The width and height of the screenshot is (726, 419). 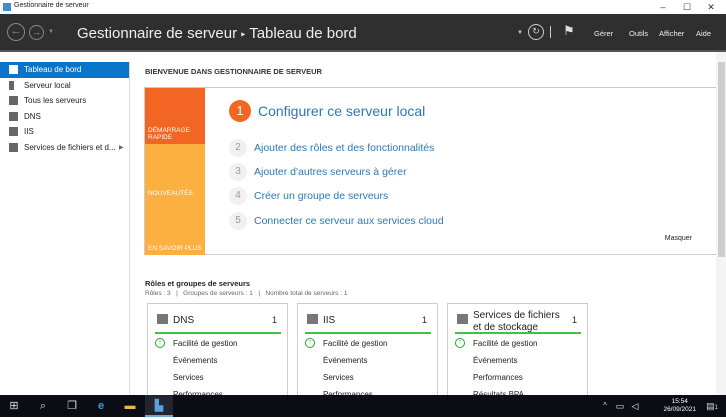 I want to click on sidebar-item-local-server: Serveur local, so click(x=64, y=86).